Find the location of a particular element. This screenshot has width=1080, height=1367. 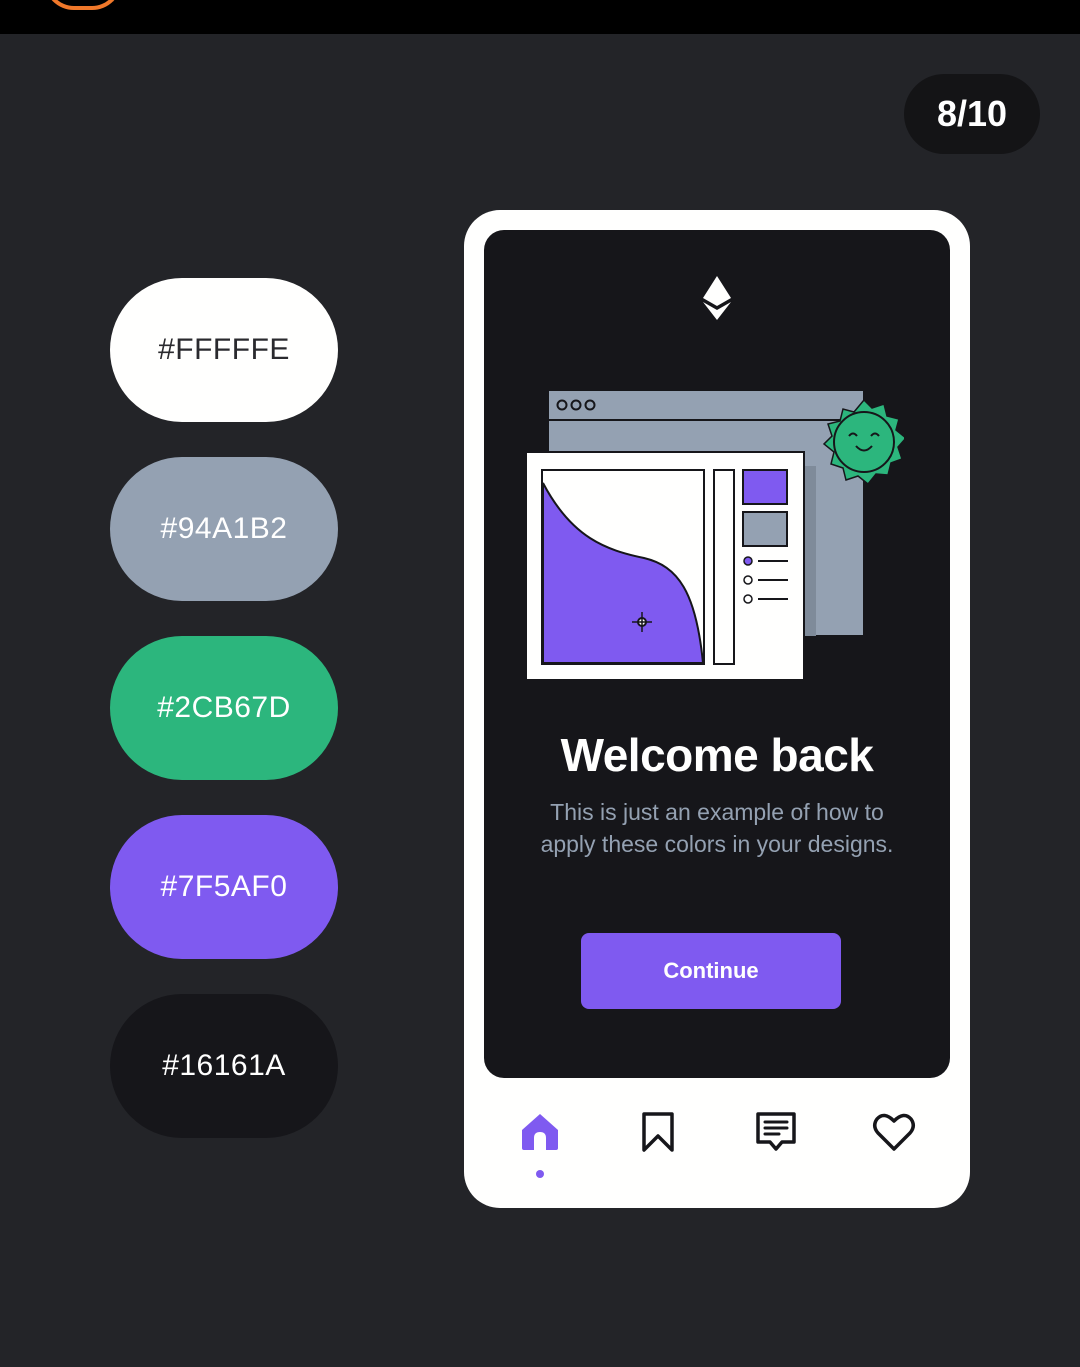

color-swatch-dark: #16161A is located at coordinates (224, 1066).